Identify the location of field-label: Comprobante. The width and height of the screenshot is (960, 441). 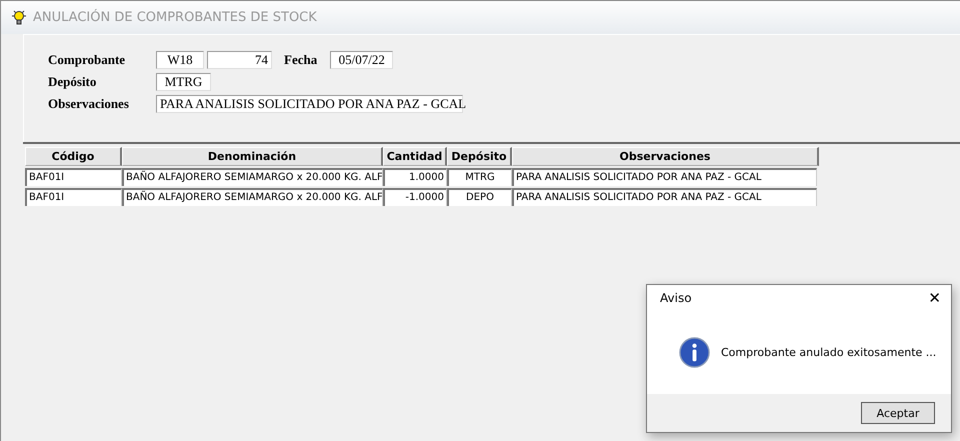
(87, 60).